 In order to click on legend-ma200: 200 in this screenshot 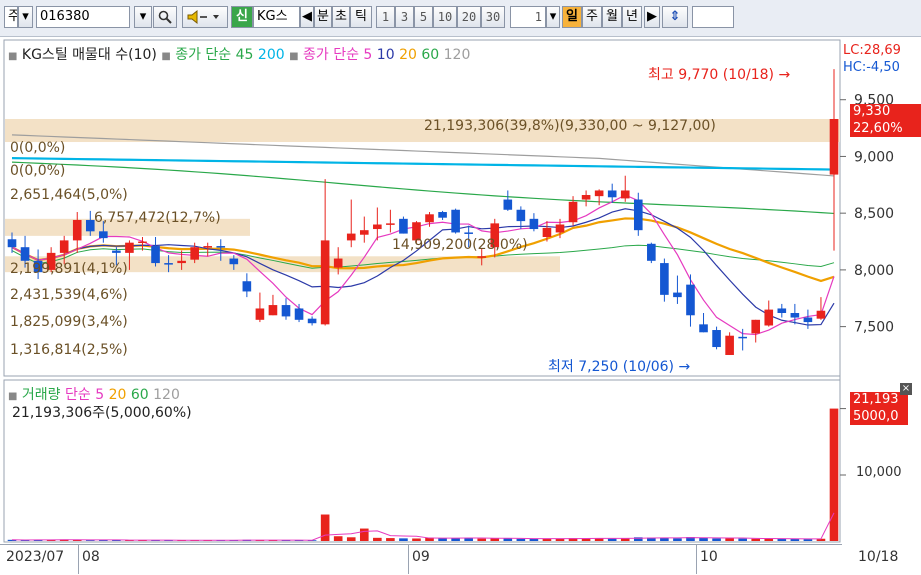, I will do `click(271, 55)`.